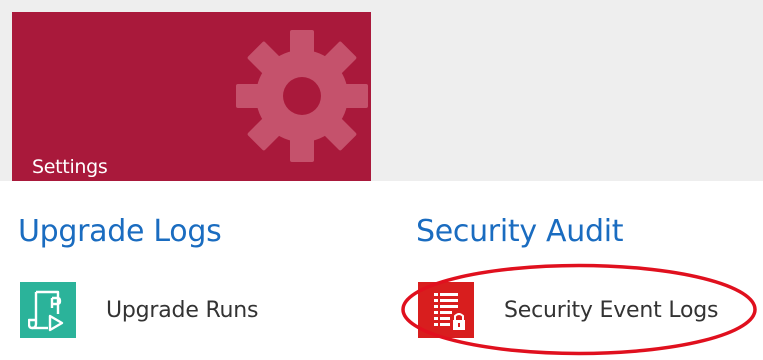 The image size is (763, 360). Describe the element at coordinates (520, 231) in the screenshot. I see `security-audit-heading: Security Audit` at that location.